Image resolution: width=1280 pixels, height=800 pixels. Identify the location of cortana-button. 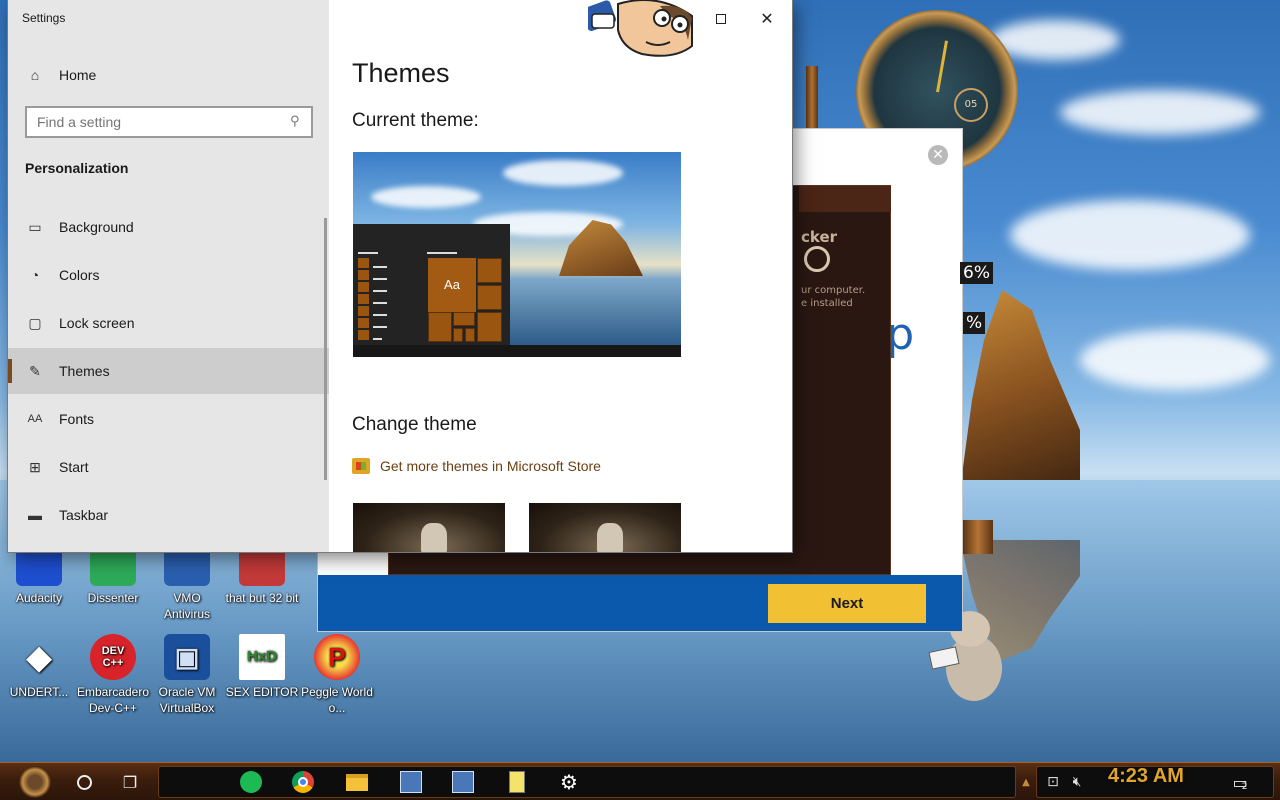
(84, 782).